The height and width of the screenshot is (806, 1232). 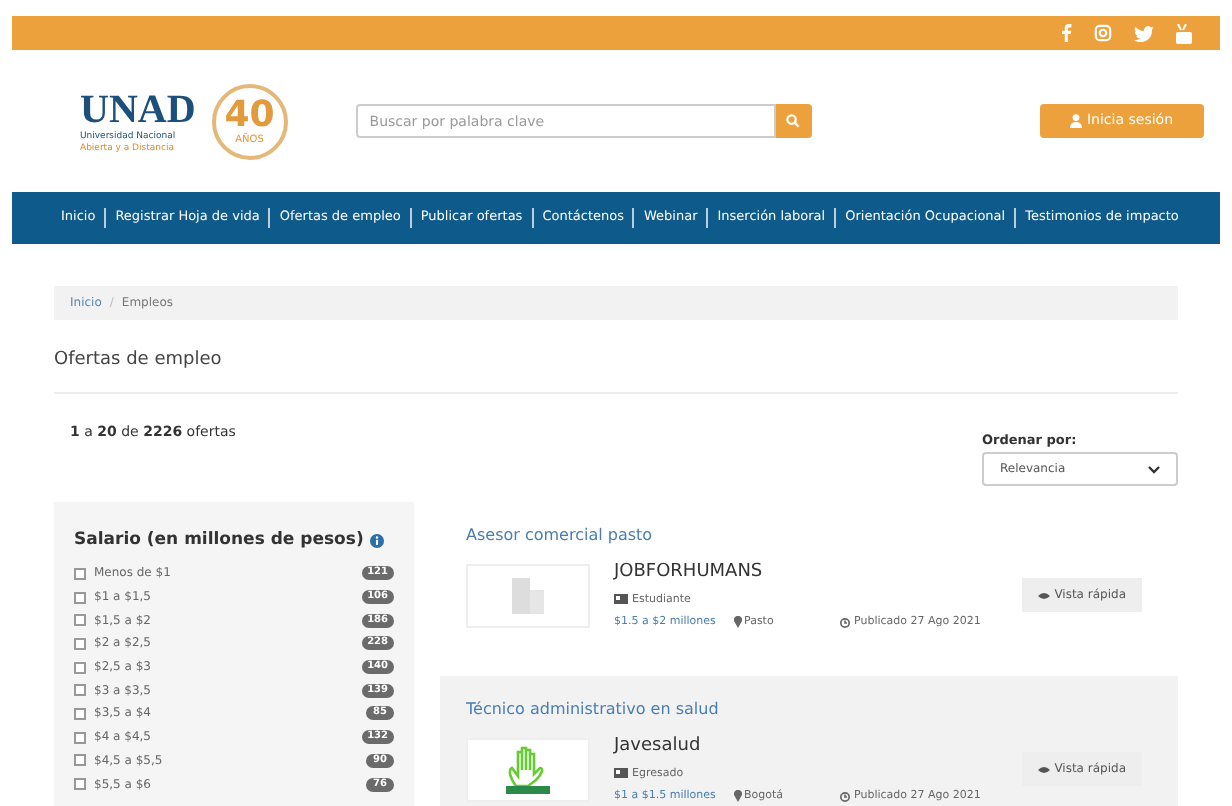 I want to click on logo-wordmark: UNAD, so click(x=138, y=109).